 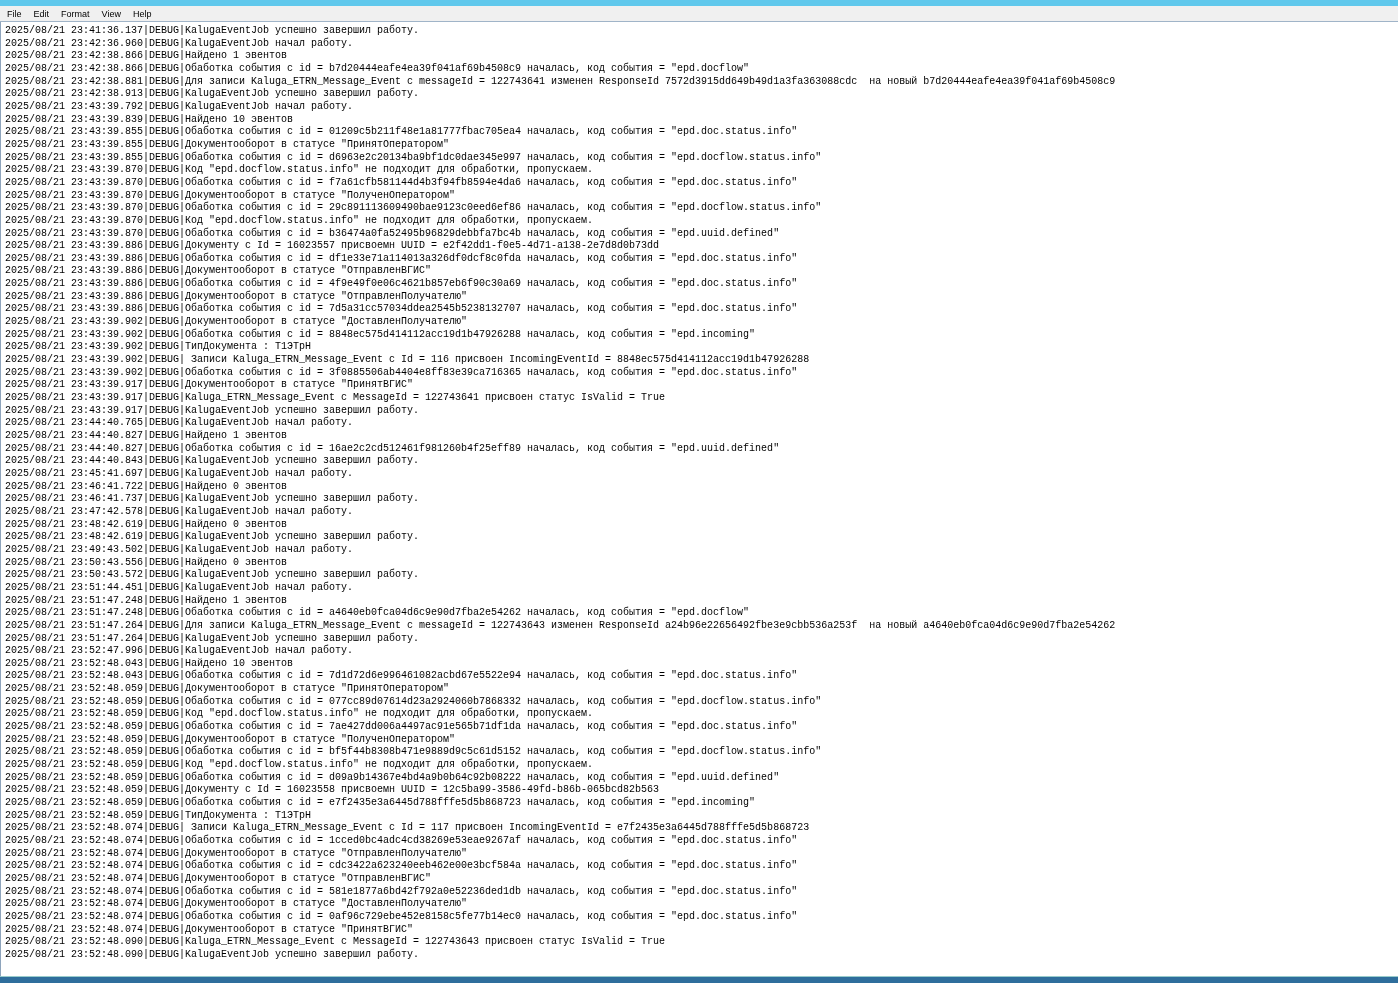 I want to click on log-line: 2025/08/21 23:42:38.866|DEBUG|Обаботка события с id = b7d20444eafe4ea39f041af69b4508c9 началась, код события = "epd.docflow", so click(x=377, y=69).